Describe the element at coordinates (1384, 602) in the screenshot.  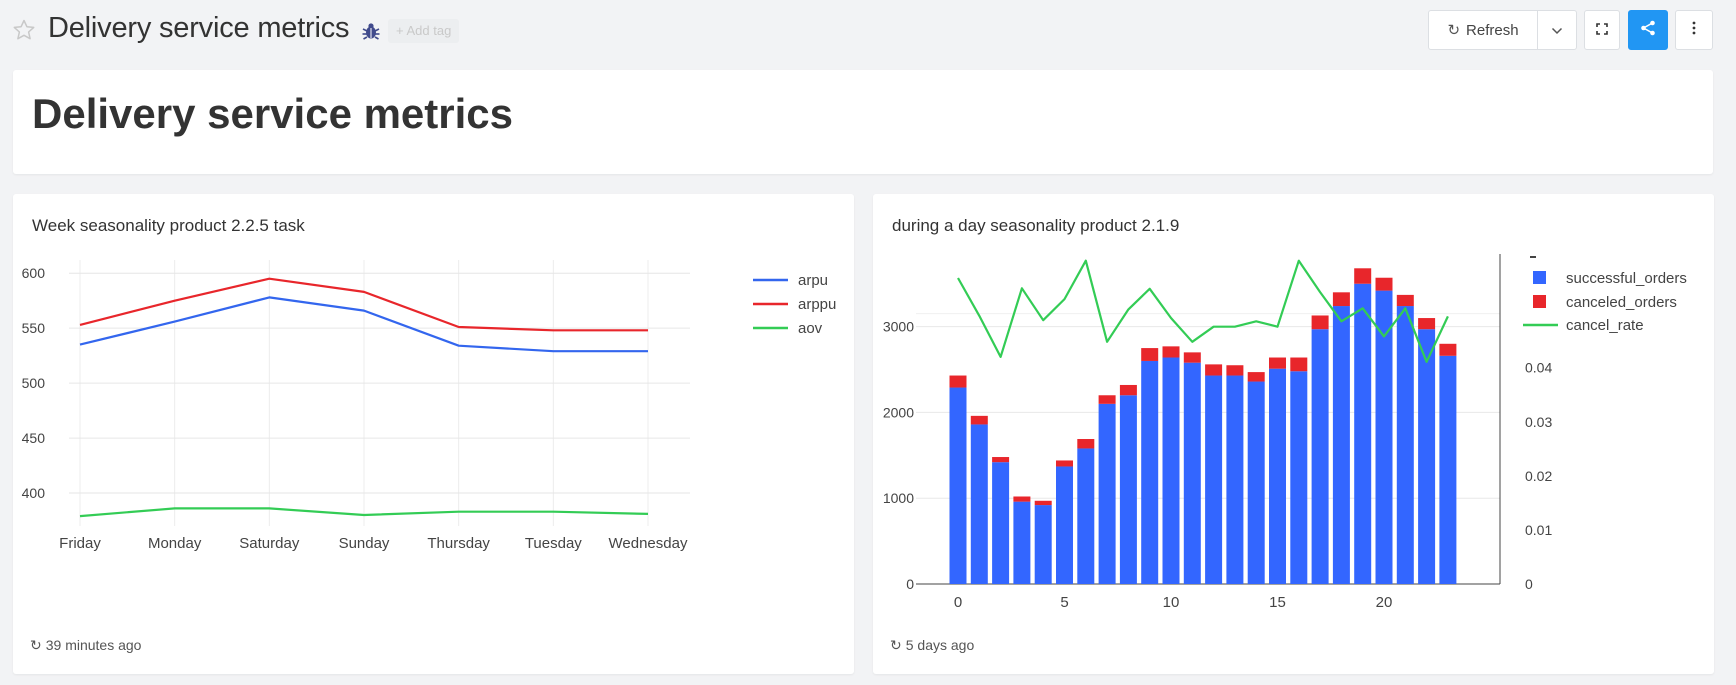
I see `x-tick-label: 20` at that location.